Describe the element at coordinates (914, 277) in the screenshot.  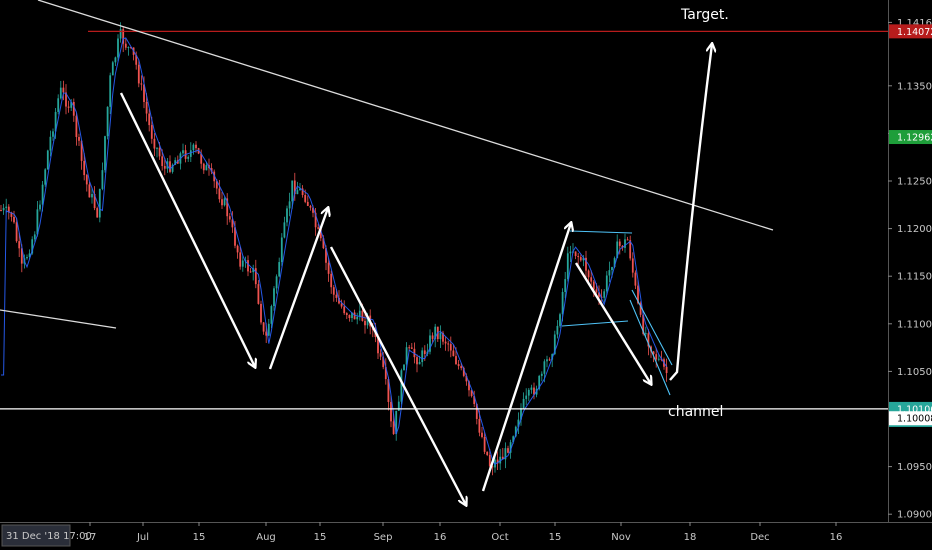
I see `price-tick-label: 1.11500` at that location.